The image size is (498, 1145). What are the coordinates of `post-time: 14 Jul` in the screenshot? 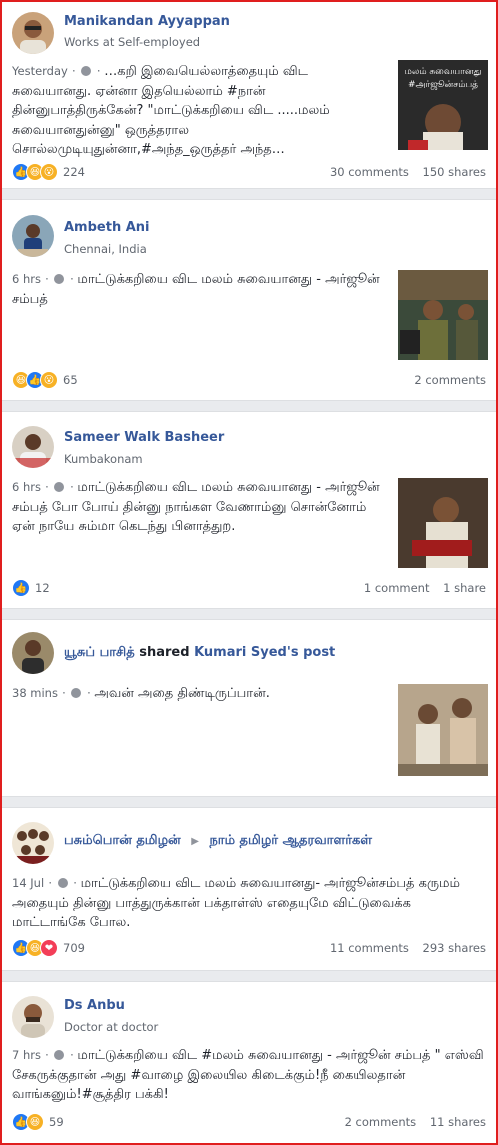 It's located at (28, 883).